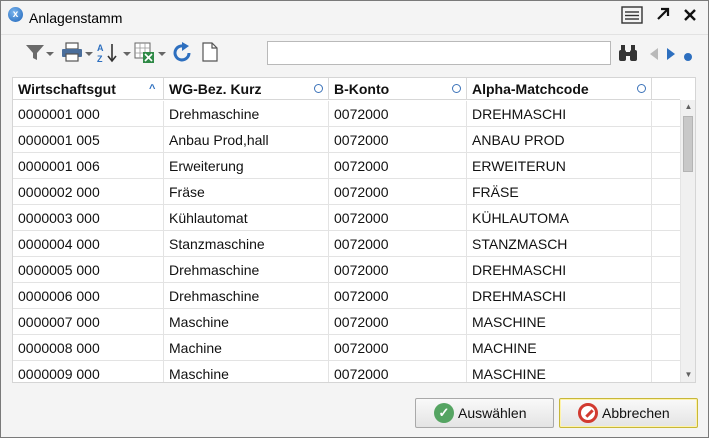  I want to click on column-header-wg-bez-kurz: WG-Bez. Kurz, so click(246, 89).